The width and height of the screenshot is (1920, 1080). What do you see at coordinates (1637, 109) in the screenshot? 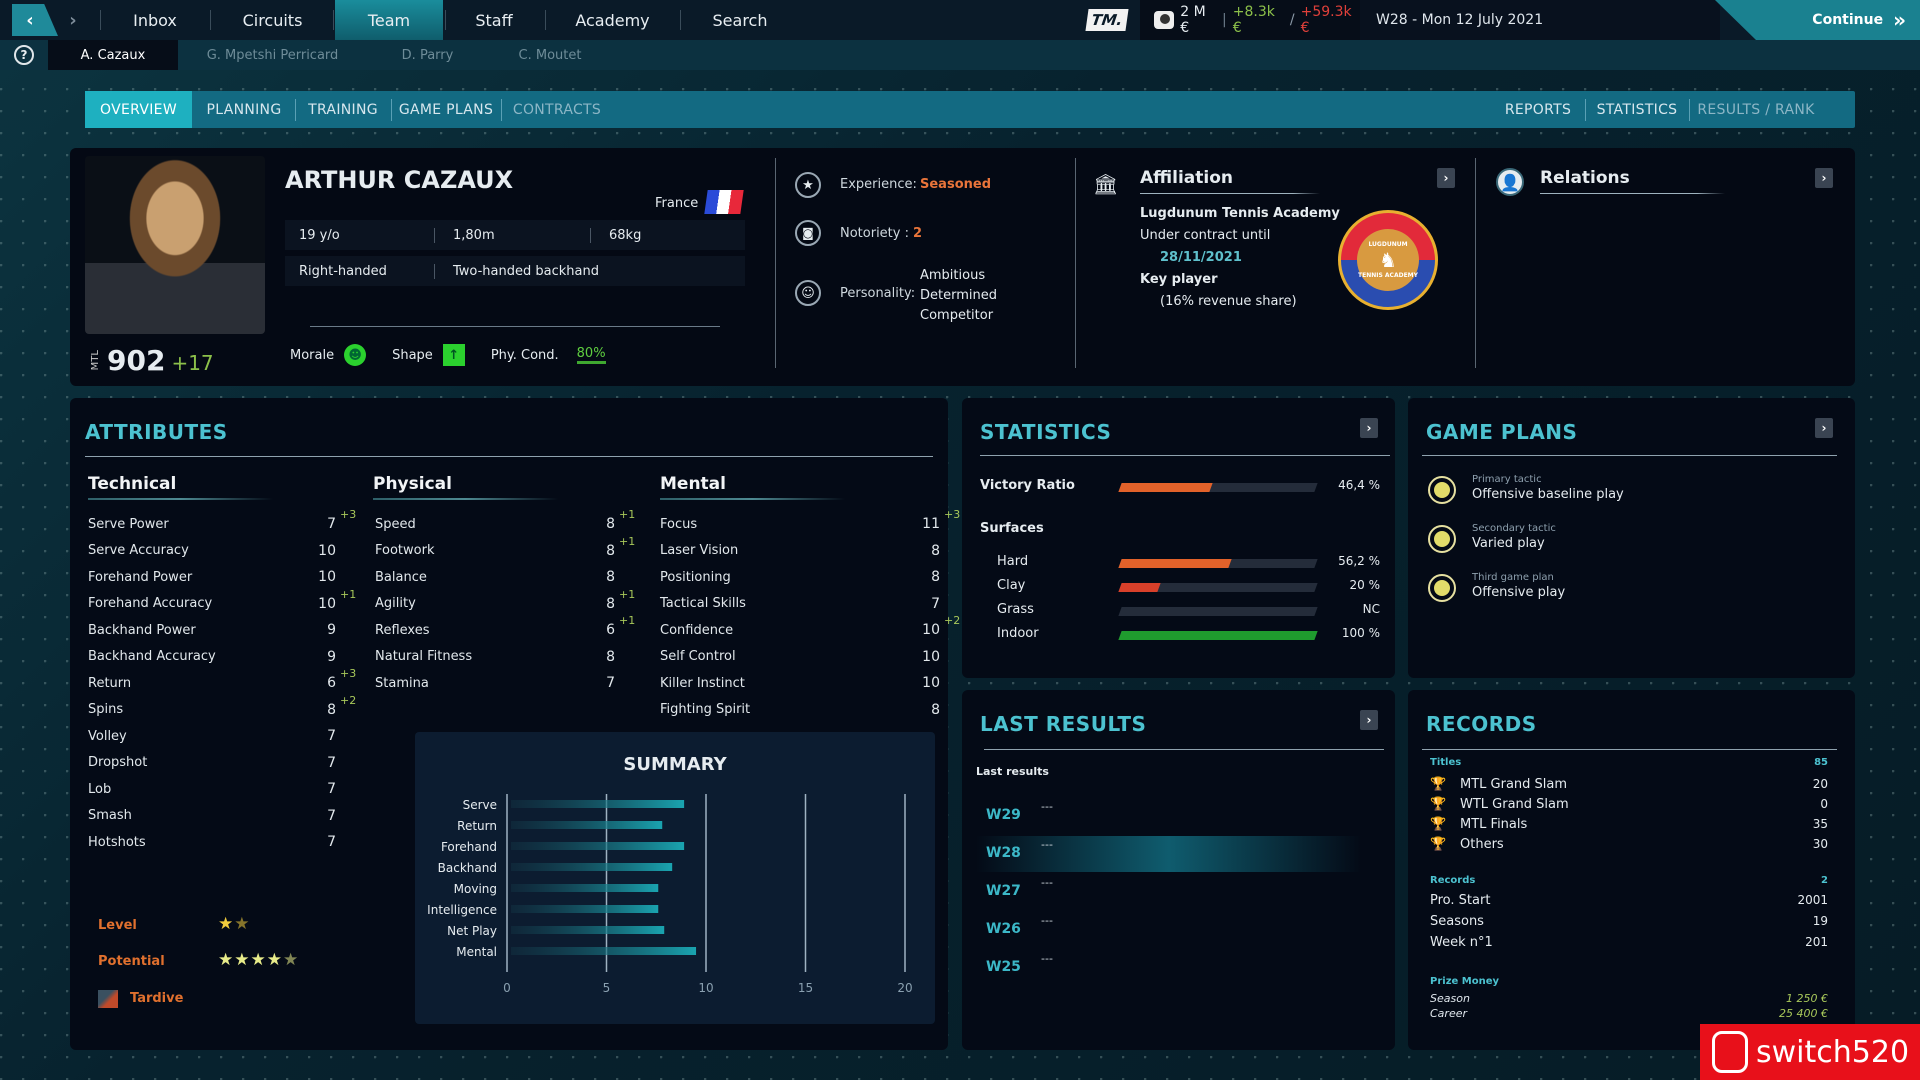
I see `tab-statistics: STATISTICS` at bounding box center [1637, 109].